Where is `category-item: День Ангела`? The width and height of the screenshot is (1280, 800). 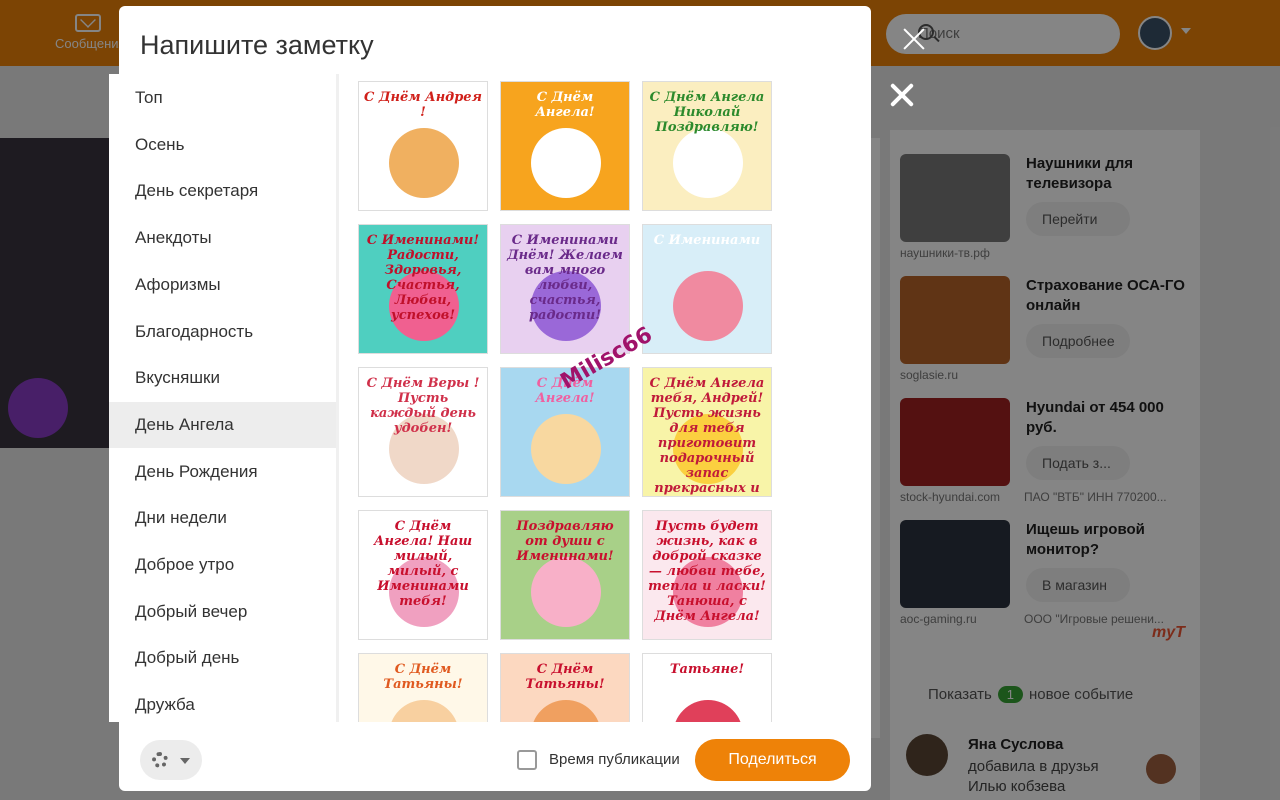 category-item: День Ангела is located at coordinates (223, 424).